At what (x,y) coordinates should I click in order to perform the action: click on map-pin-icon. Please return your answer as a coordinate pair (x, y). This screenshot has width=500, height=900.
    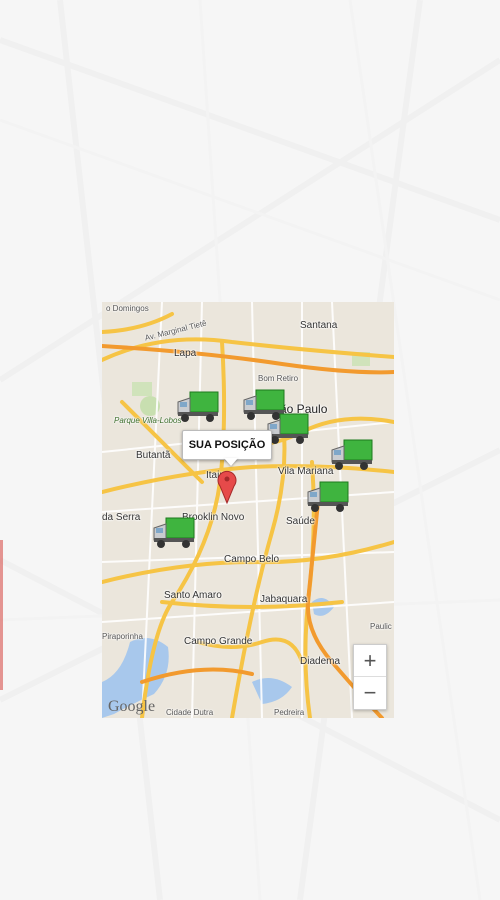
    Looking at the image, I should click on (227, 487).